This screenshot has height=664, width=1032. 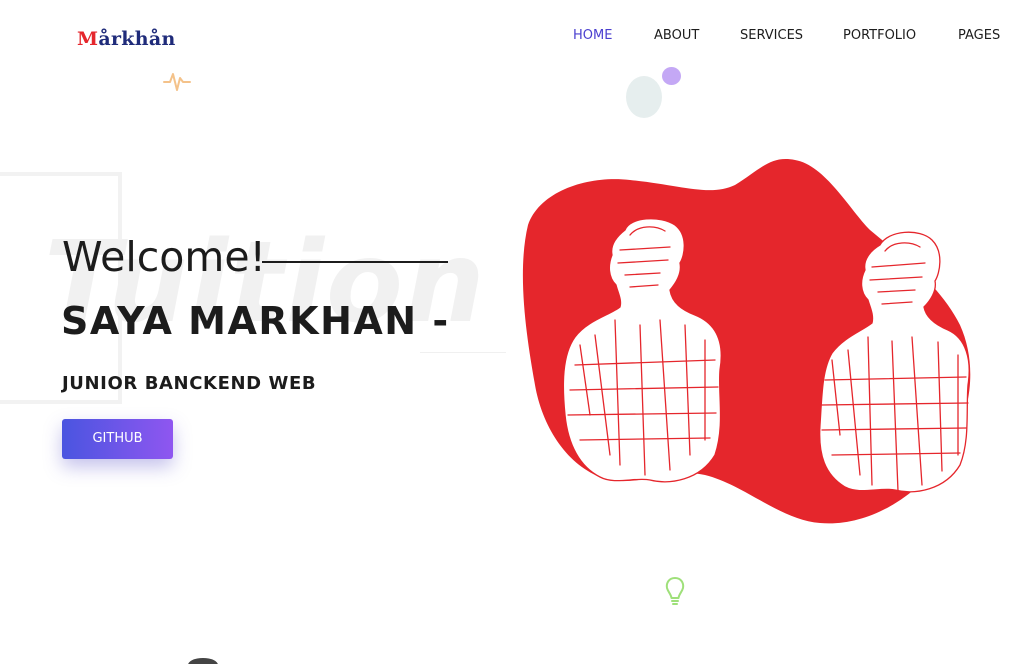 What do you see at coordinates (675, 591) in the screenshot?
I see `lightbulb-icon` at bounding box center [675, 591].